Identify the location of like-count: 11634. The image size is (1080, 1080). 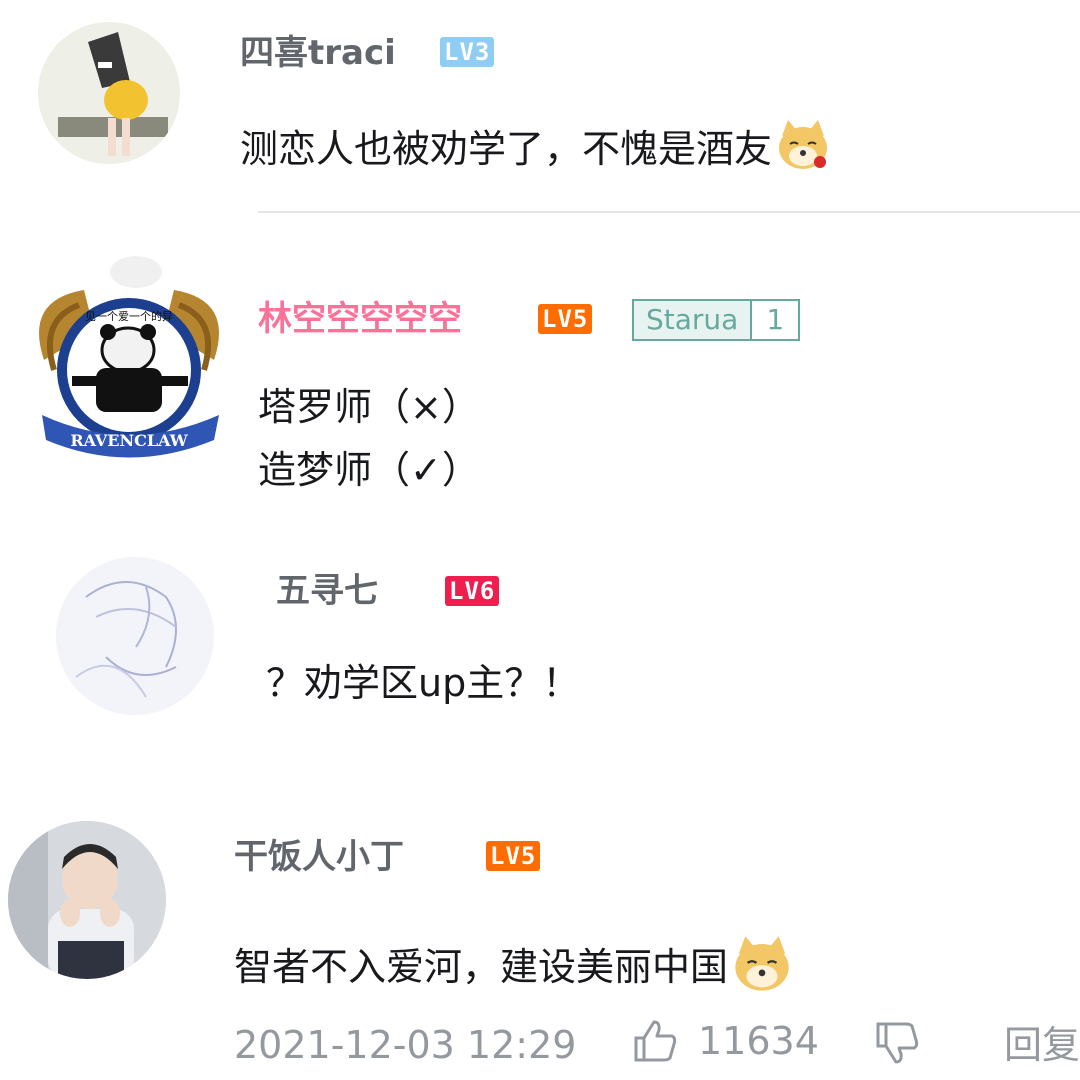
(758, 1041).